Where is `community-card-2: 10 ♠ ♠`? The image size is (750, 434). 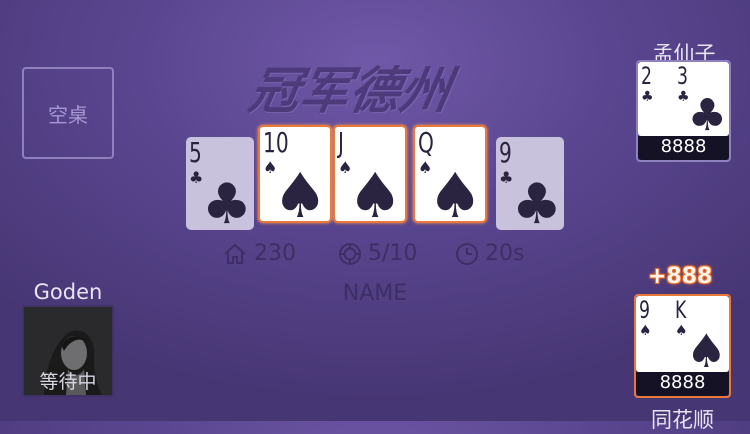
community-card-2: 10 ♠ ♠ is located at coordinates (295, 174).